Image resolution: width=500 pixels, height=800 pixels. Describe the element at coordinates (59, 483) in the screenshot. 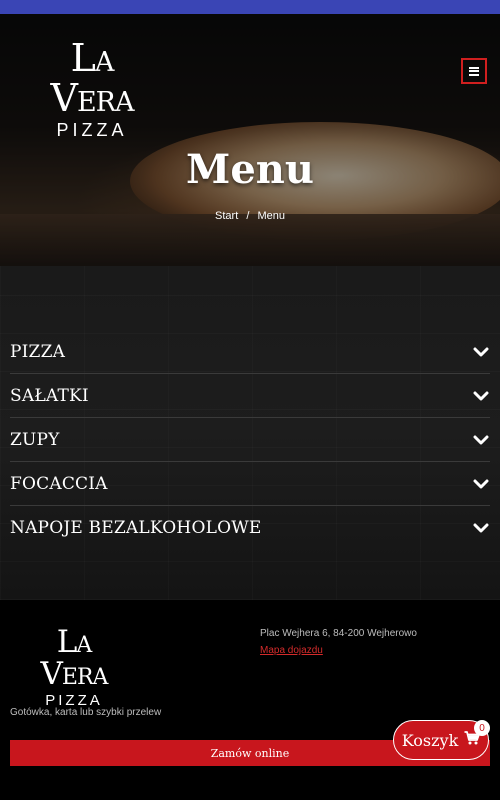

I see `menu-category-label: FOCACCIA` at that location.